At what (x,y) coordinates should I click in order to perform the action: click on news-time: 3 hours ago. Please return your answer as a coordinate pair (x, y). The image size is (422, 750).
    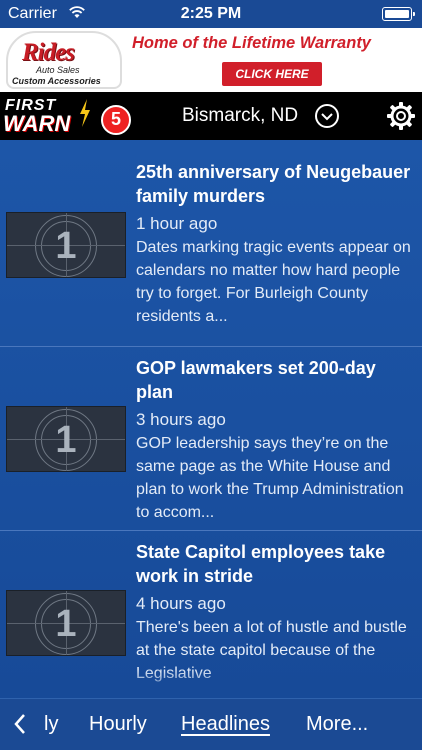
    Looking at the image, I should click on (181, 419).